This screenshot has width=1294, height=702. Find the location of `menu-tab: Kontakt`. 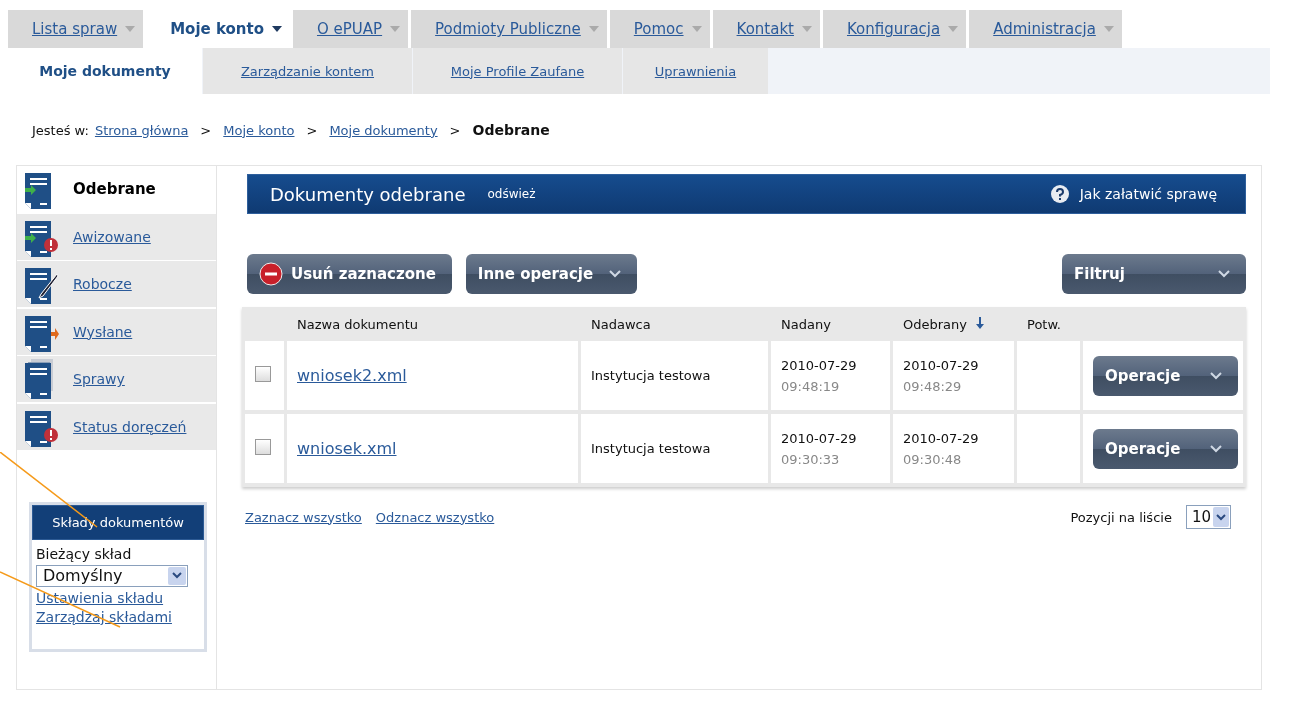

menu-tab: Kontakt is located at coordinates (766, 29).